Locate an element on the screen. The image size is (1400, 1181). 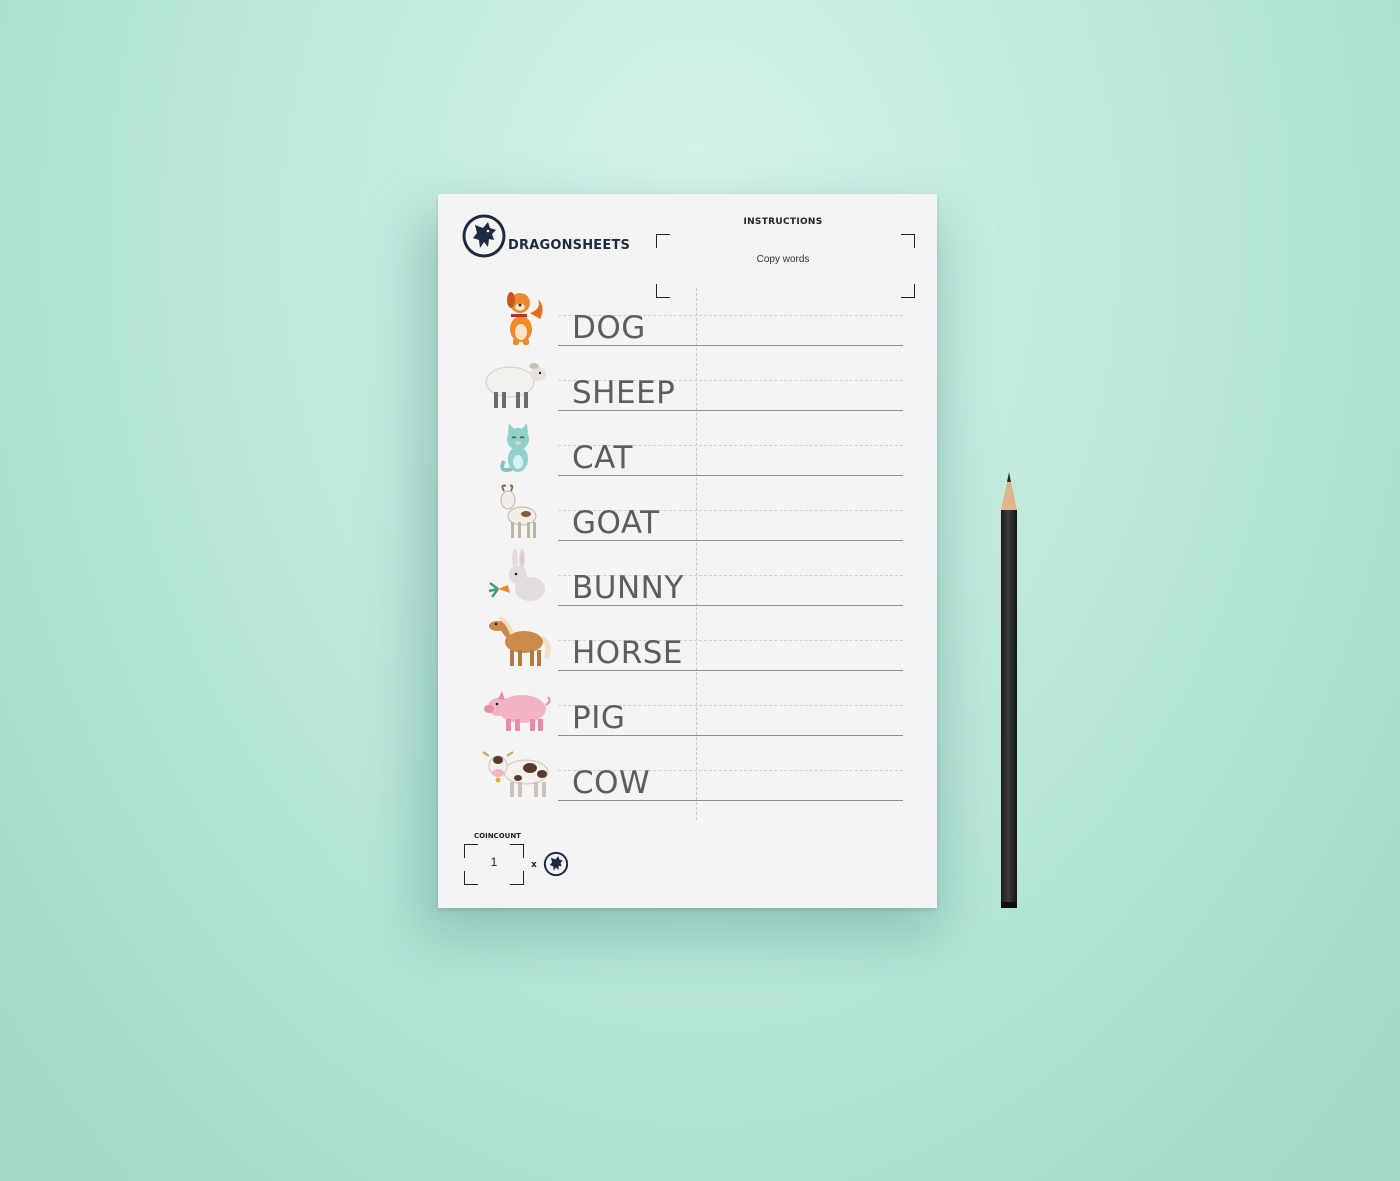
word-row-dog: DOG is located at coordinates (687, 318).